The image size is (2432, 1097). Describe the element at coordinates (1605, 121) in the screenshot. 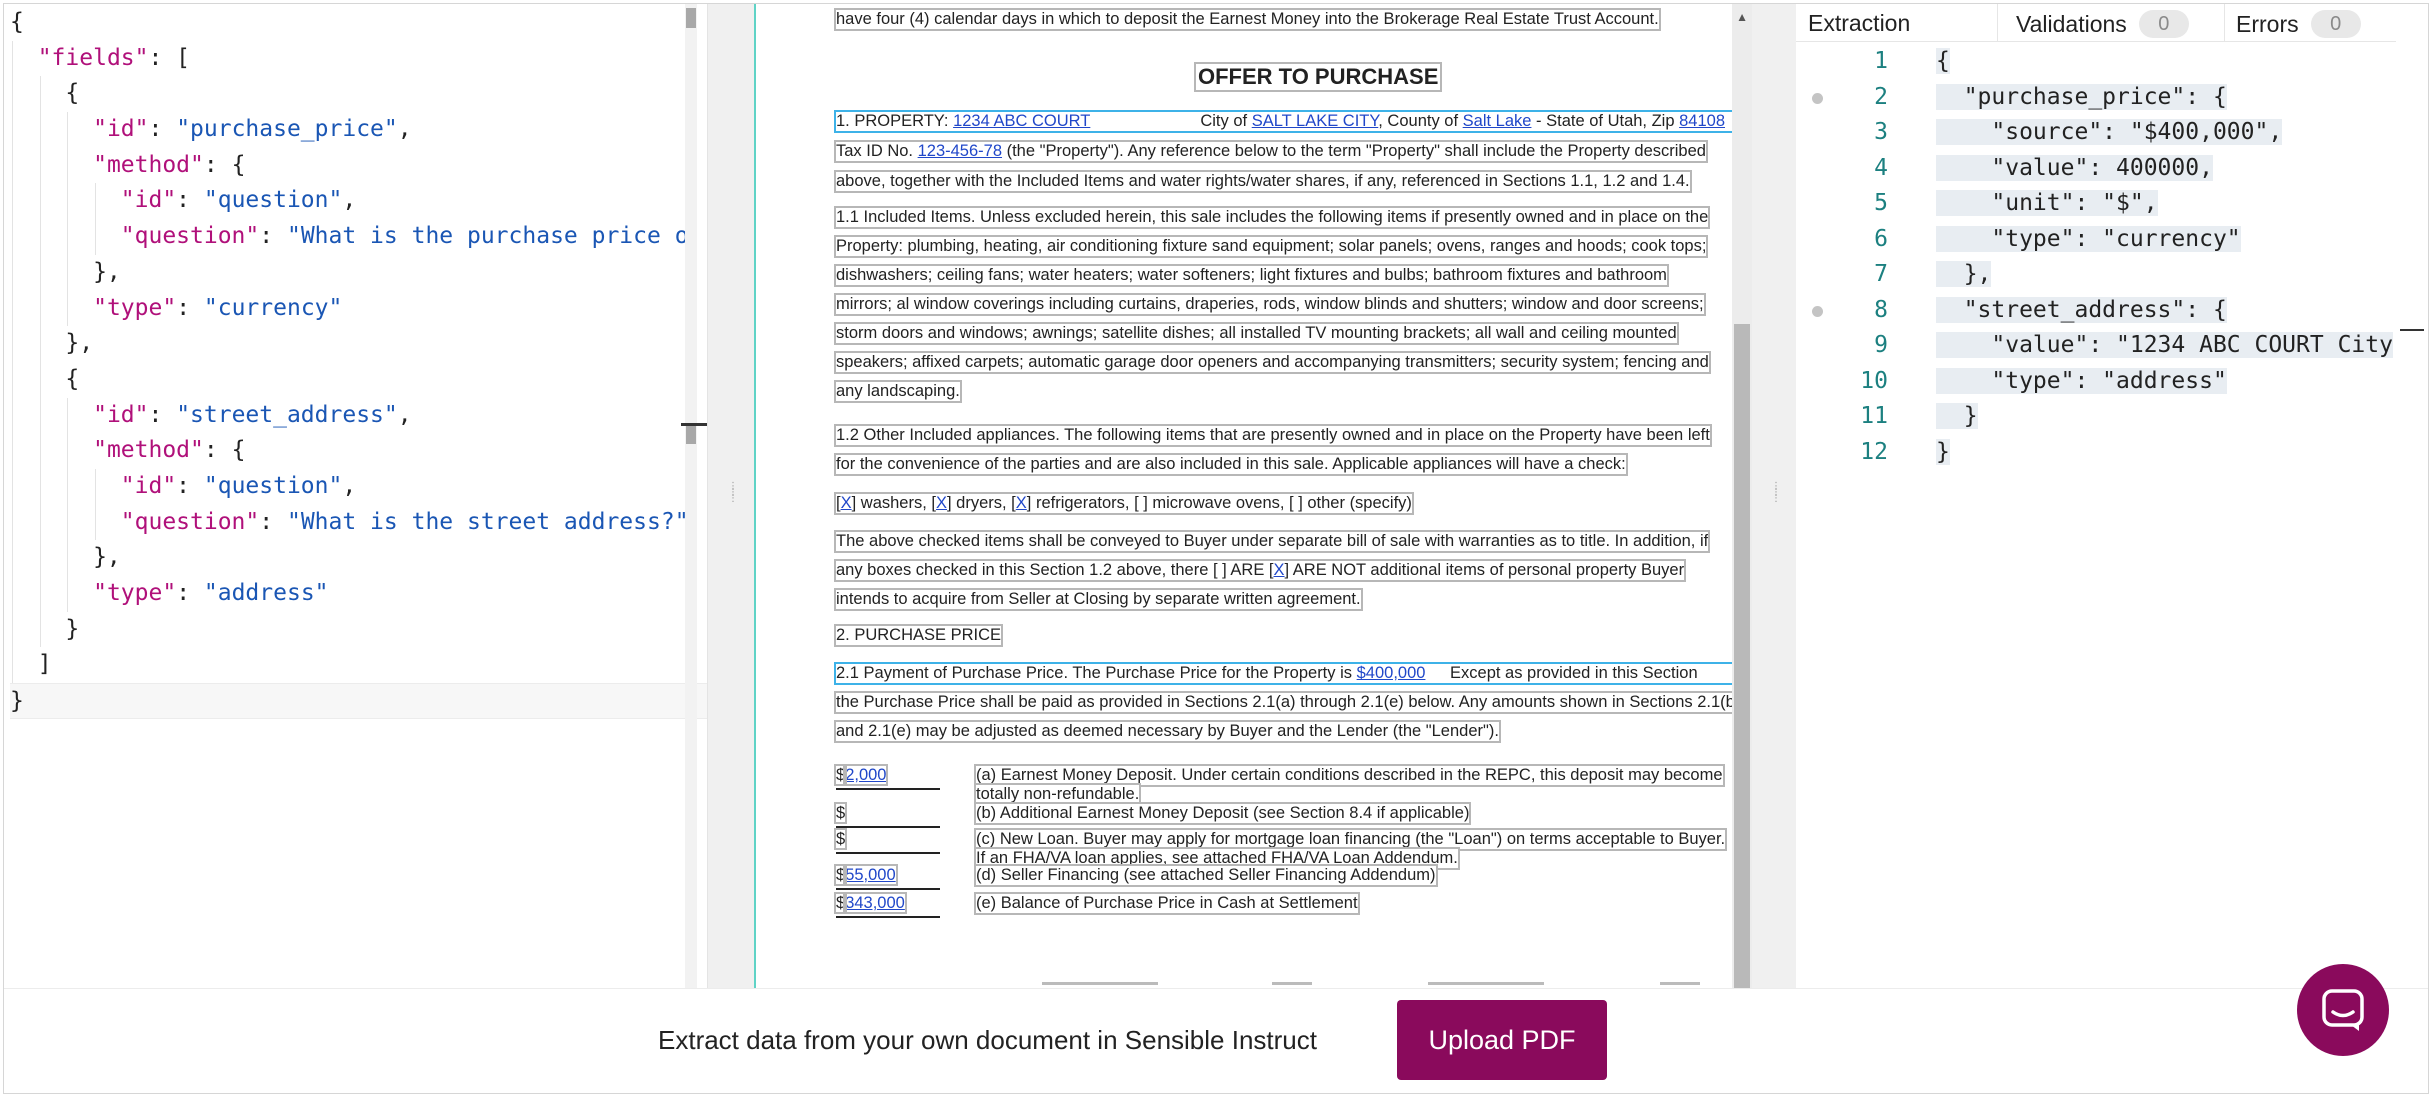

I see `state-zip-label: - State of Utah, Zip` at that location.